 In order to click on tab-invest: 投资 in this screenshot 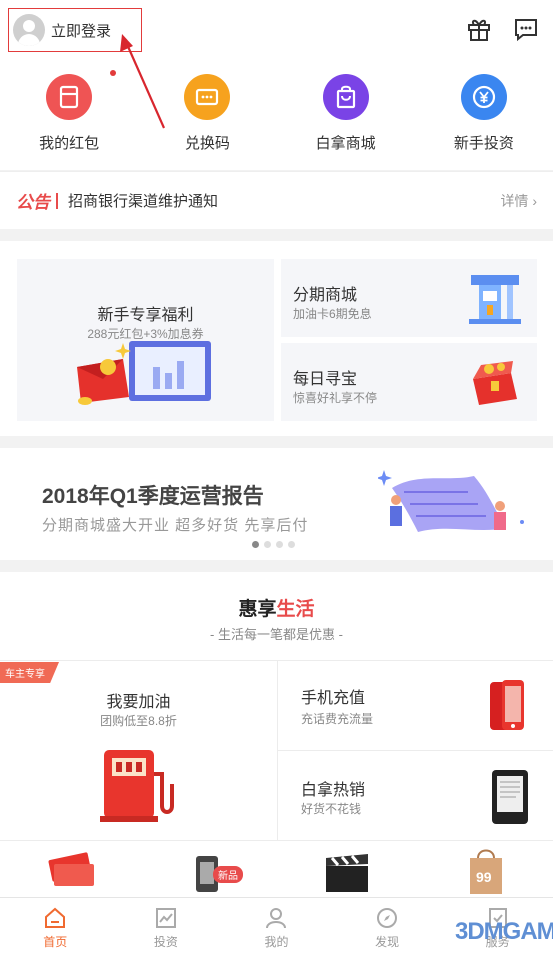, I will do `click(166, 926)`.